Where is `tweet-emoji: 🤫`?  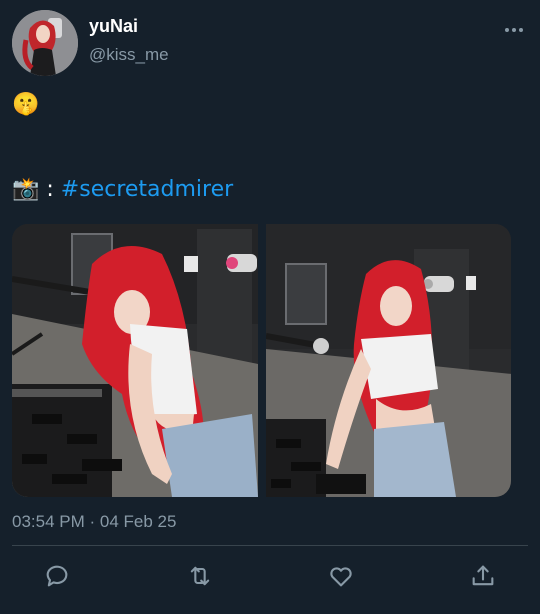
tweet-emoji: 🤫 is located at coordinates (26, 104).